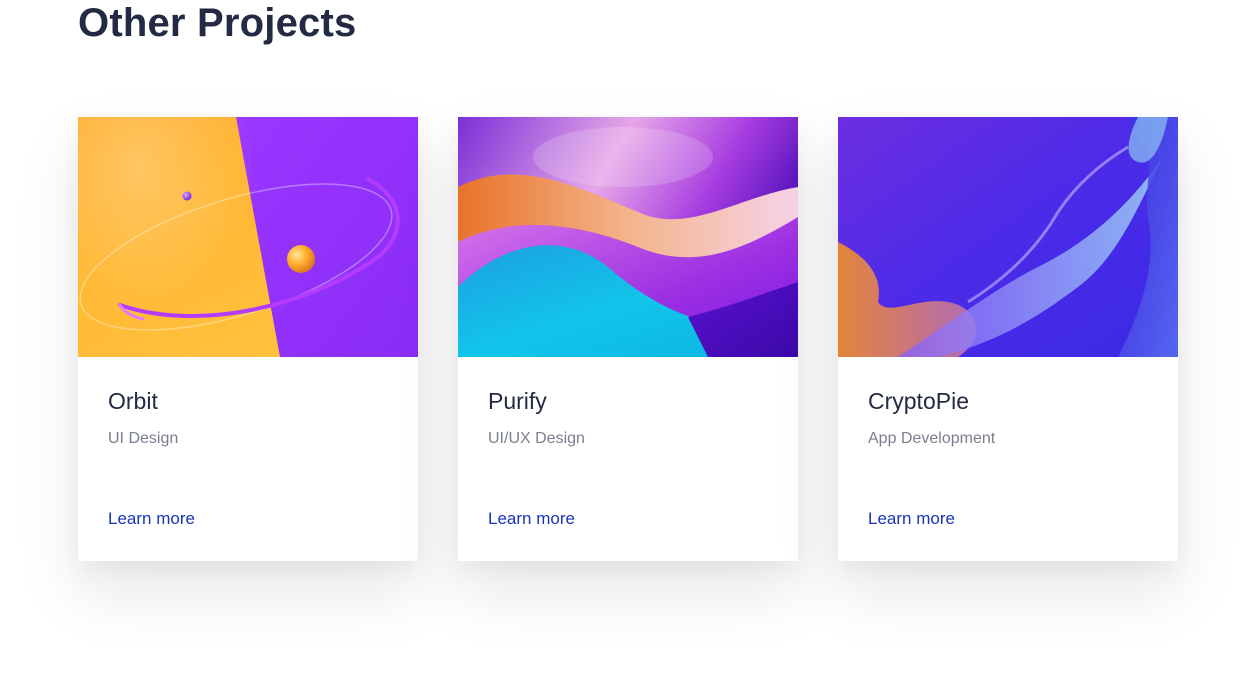  What do you see at coordinates (1008, 237) in the screenshot?
I see `project-image-cryptopie` at bounding box center [1008, 237].